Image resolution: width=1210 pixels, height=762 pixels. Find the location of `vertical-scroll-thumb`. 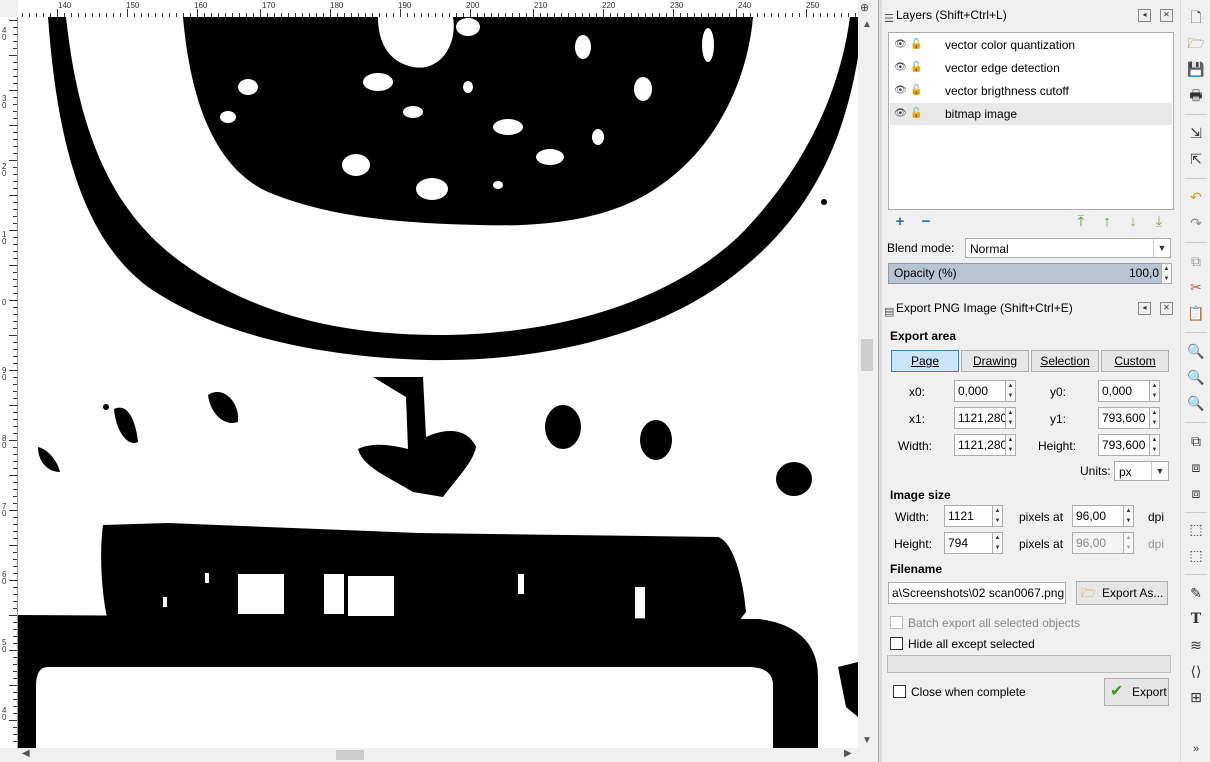

vertical-scroll-thumb is located at coordinates (867, 355).